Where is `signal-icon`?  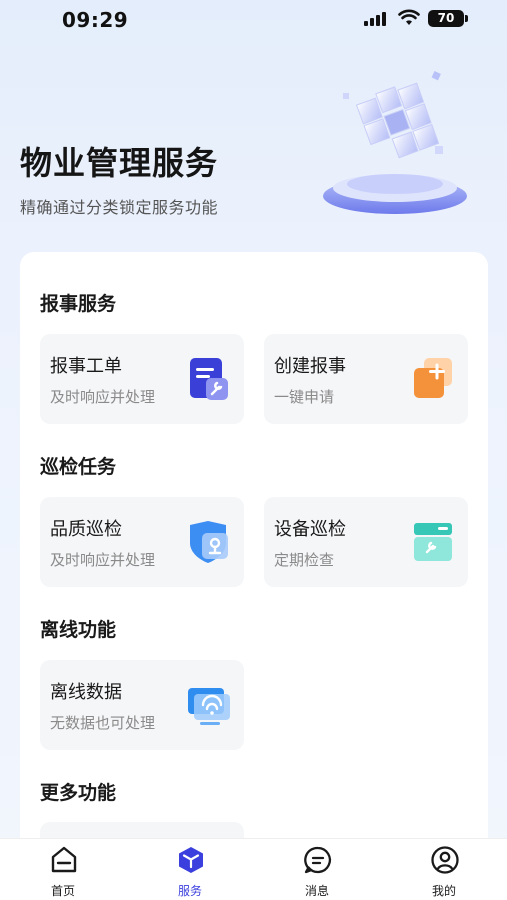
signal-icon is located at coordinates (375, 19).